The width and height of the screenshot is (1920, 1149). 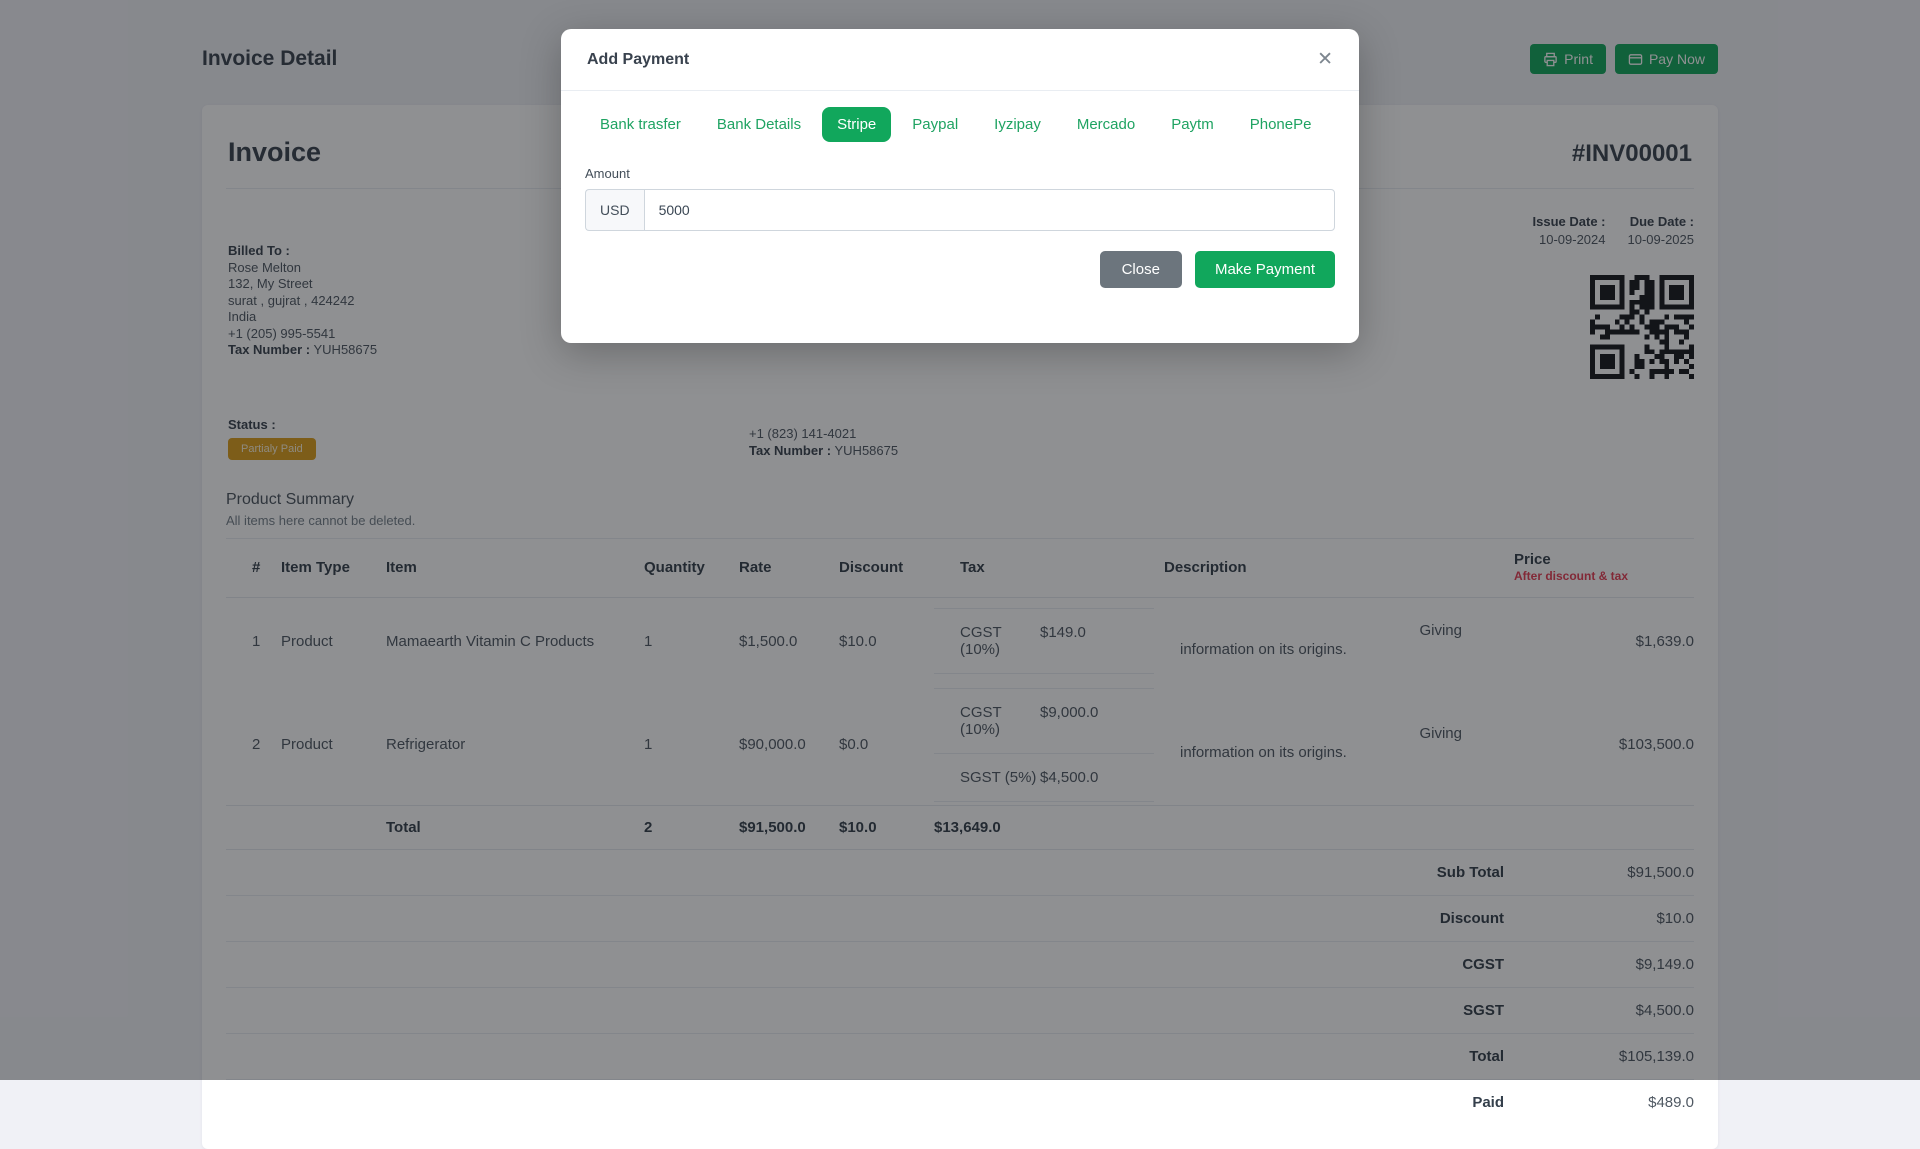 What do you see at coordinates (960, 173) in the screenshot?
I see `amount-label: Amount` at bounding box center [960, 173].